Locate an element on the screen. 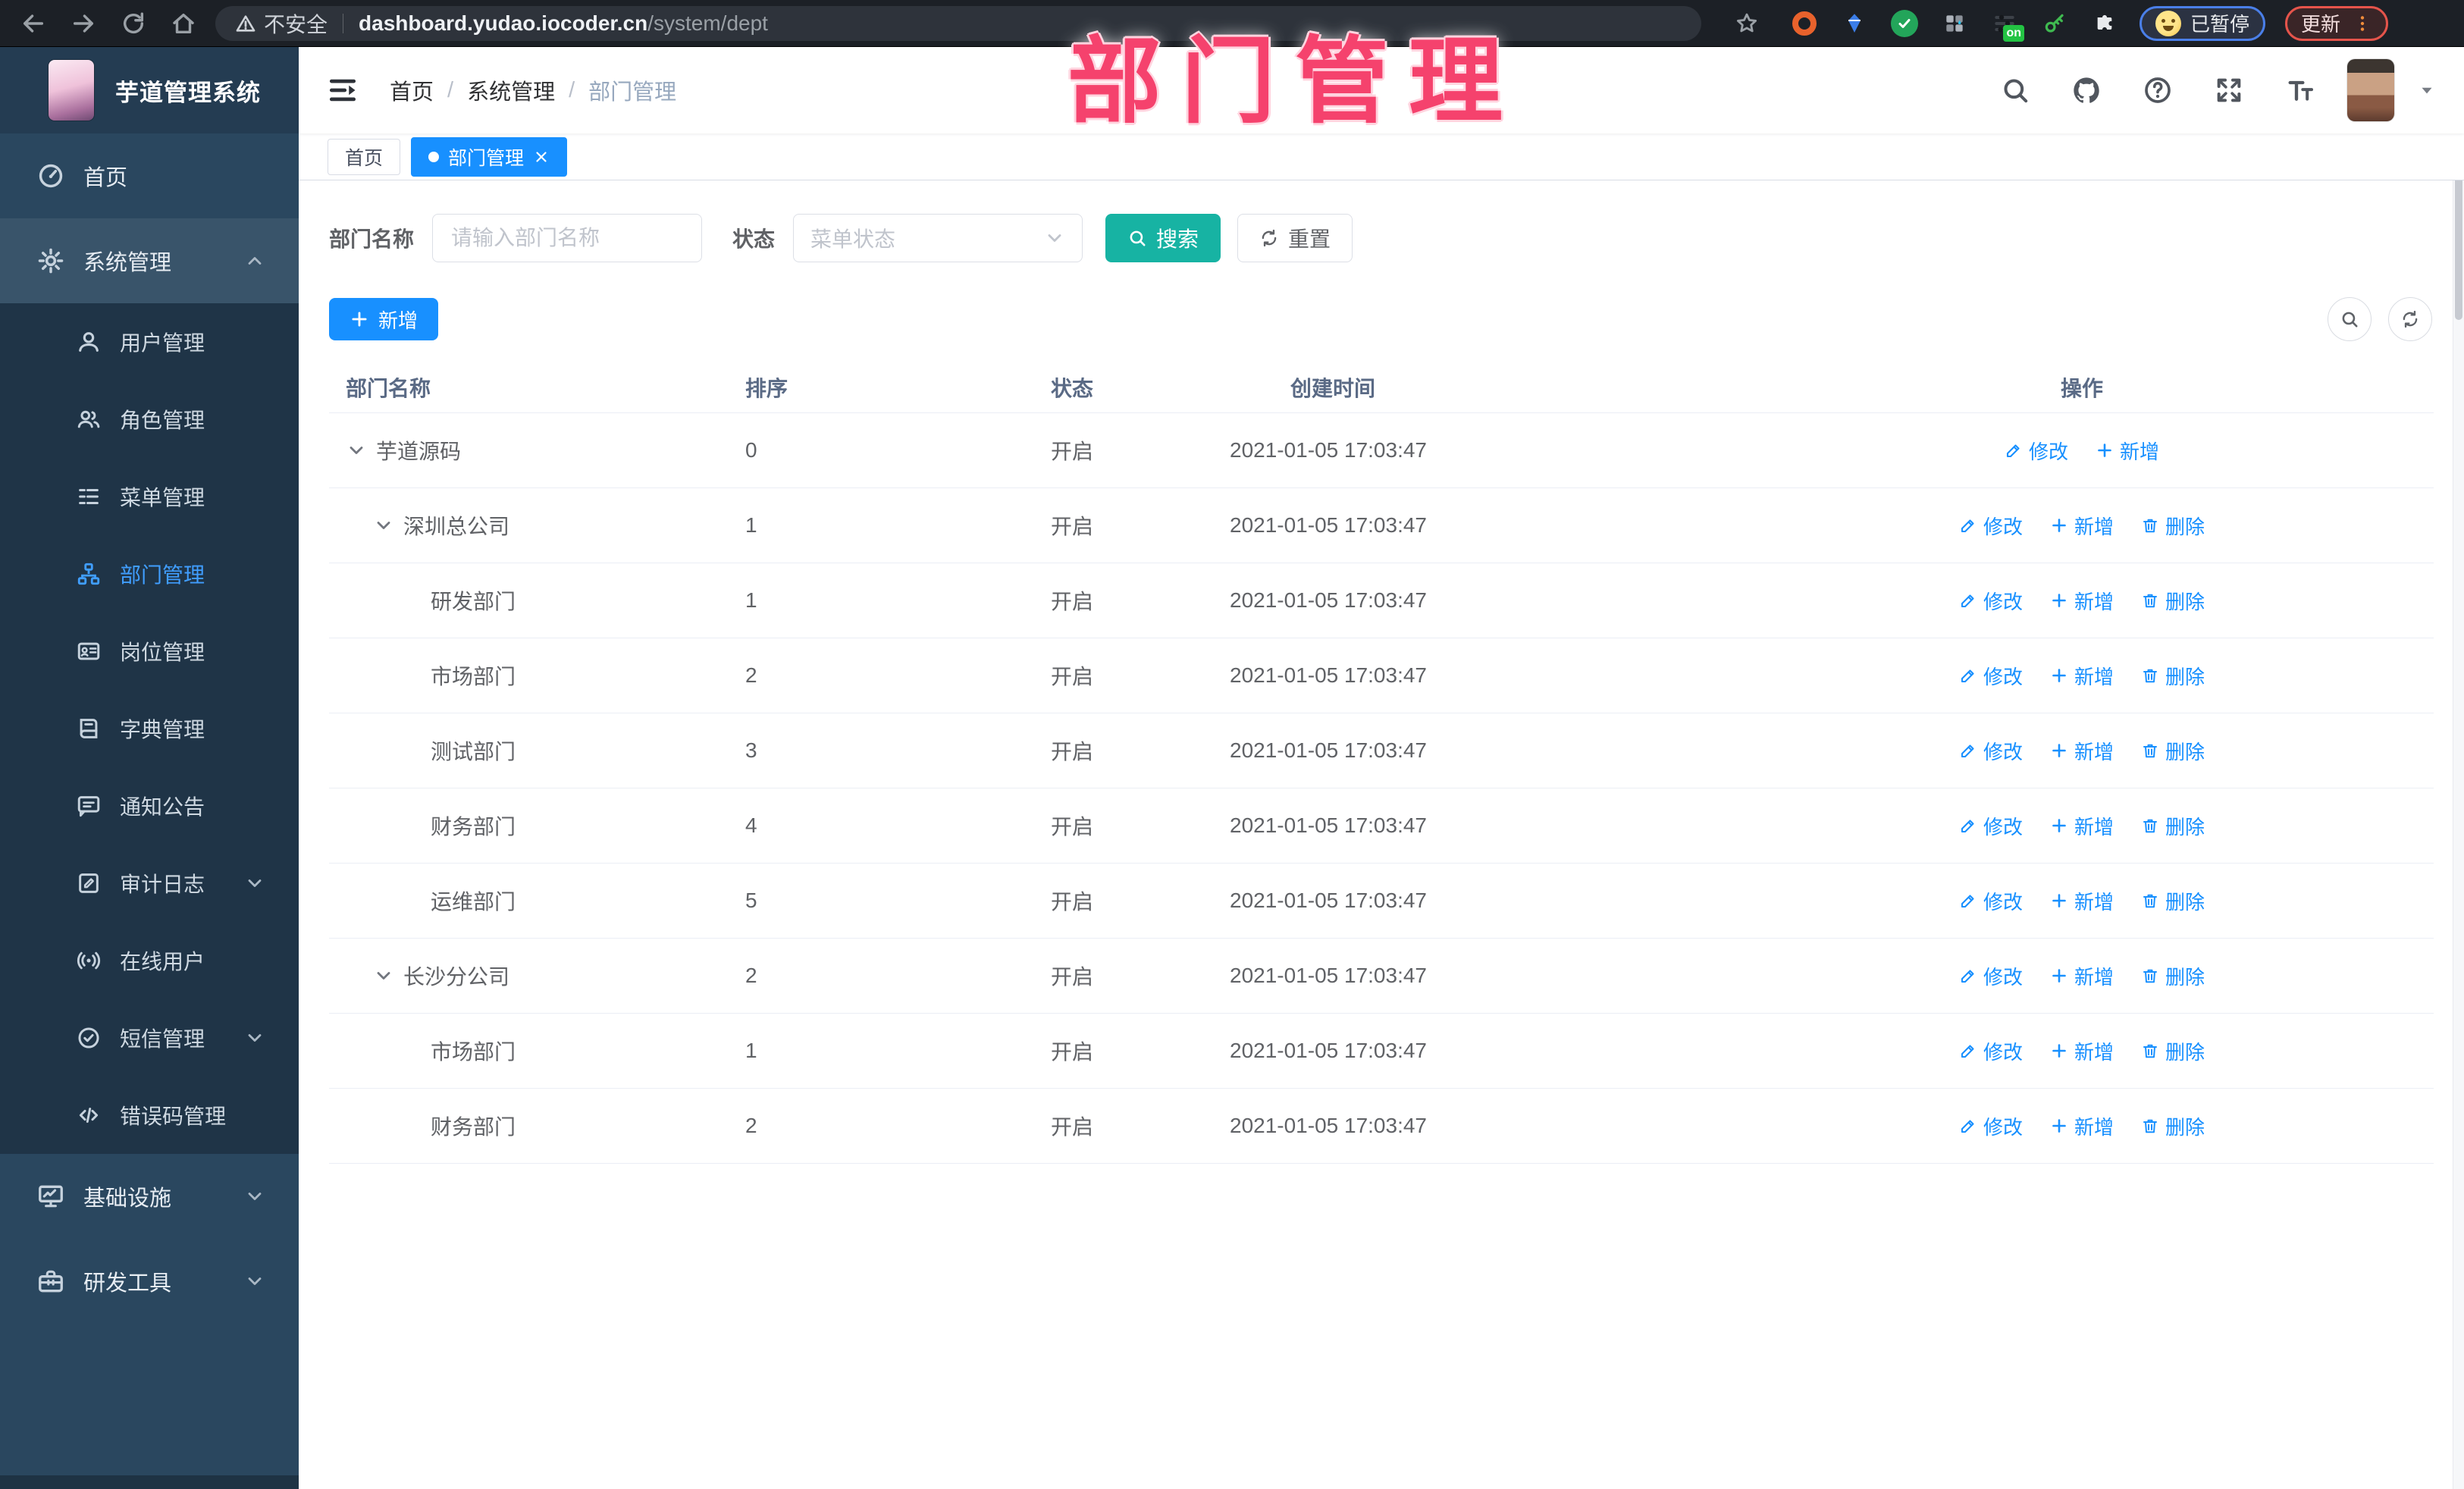 This screenshot has height=1489, width=2464. back-button is located at coordinates (34, 23).